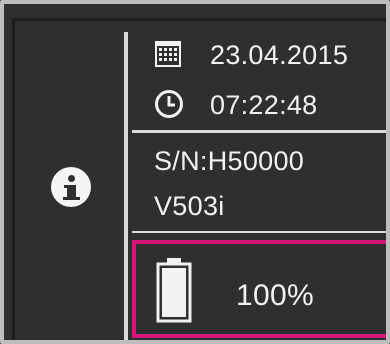  Describe the element at coordinates (71, 187) in the screenshot. I see `info-icon` at that location.